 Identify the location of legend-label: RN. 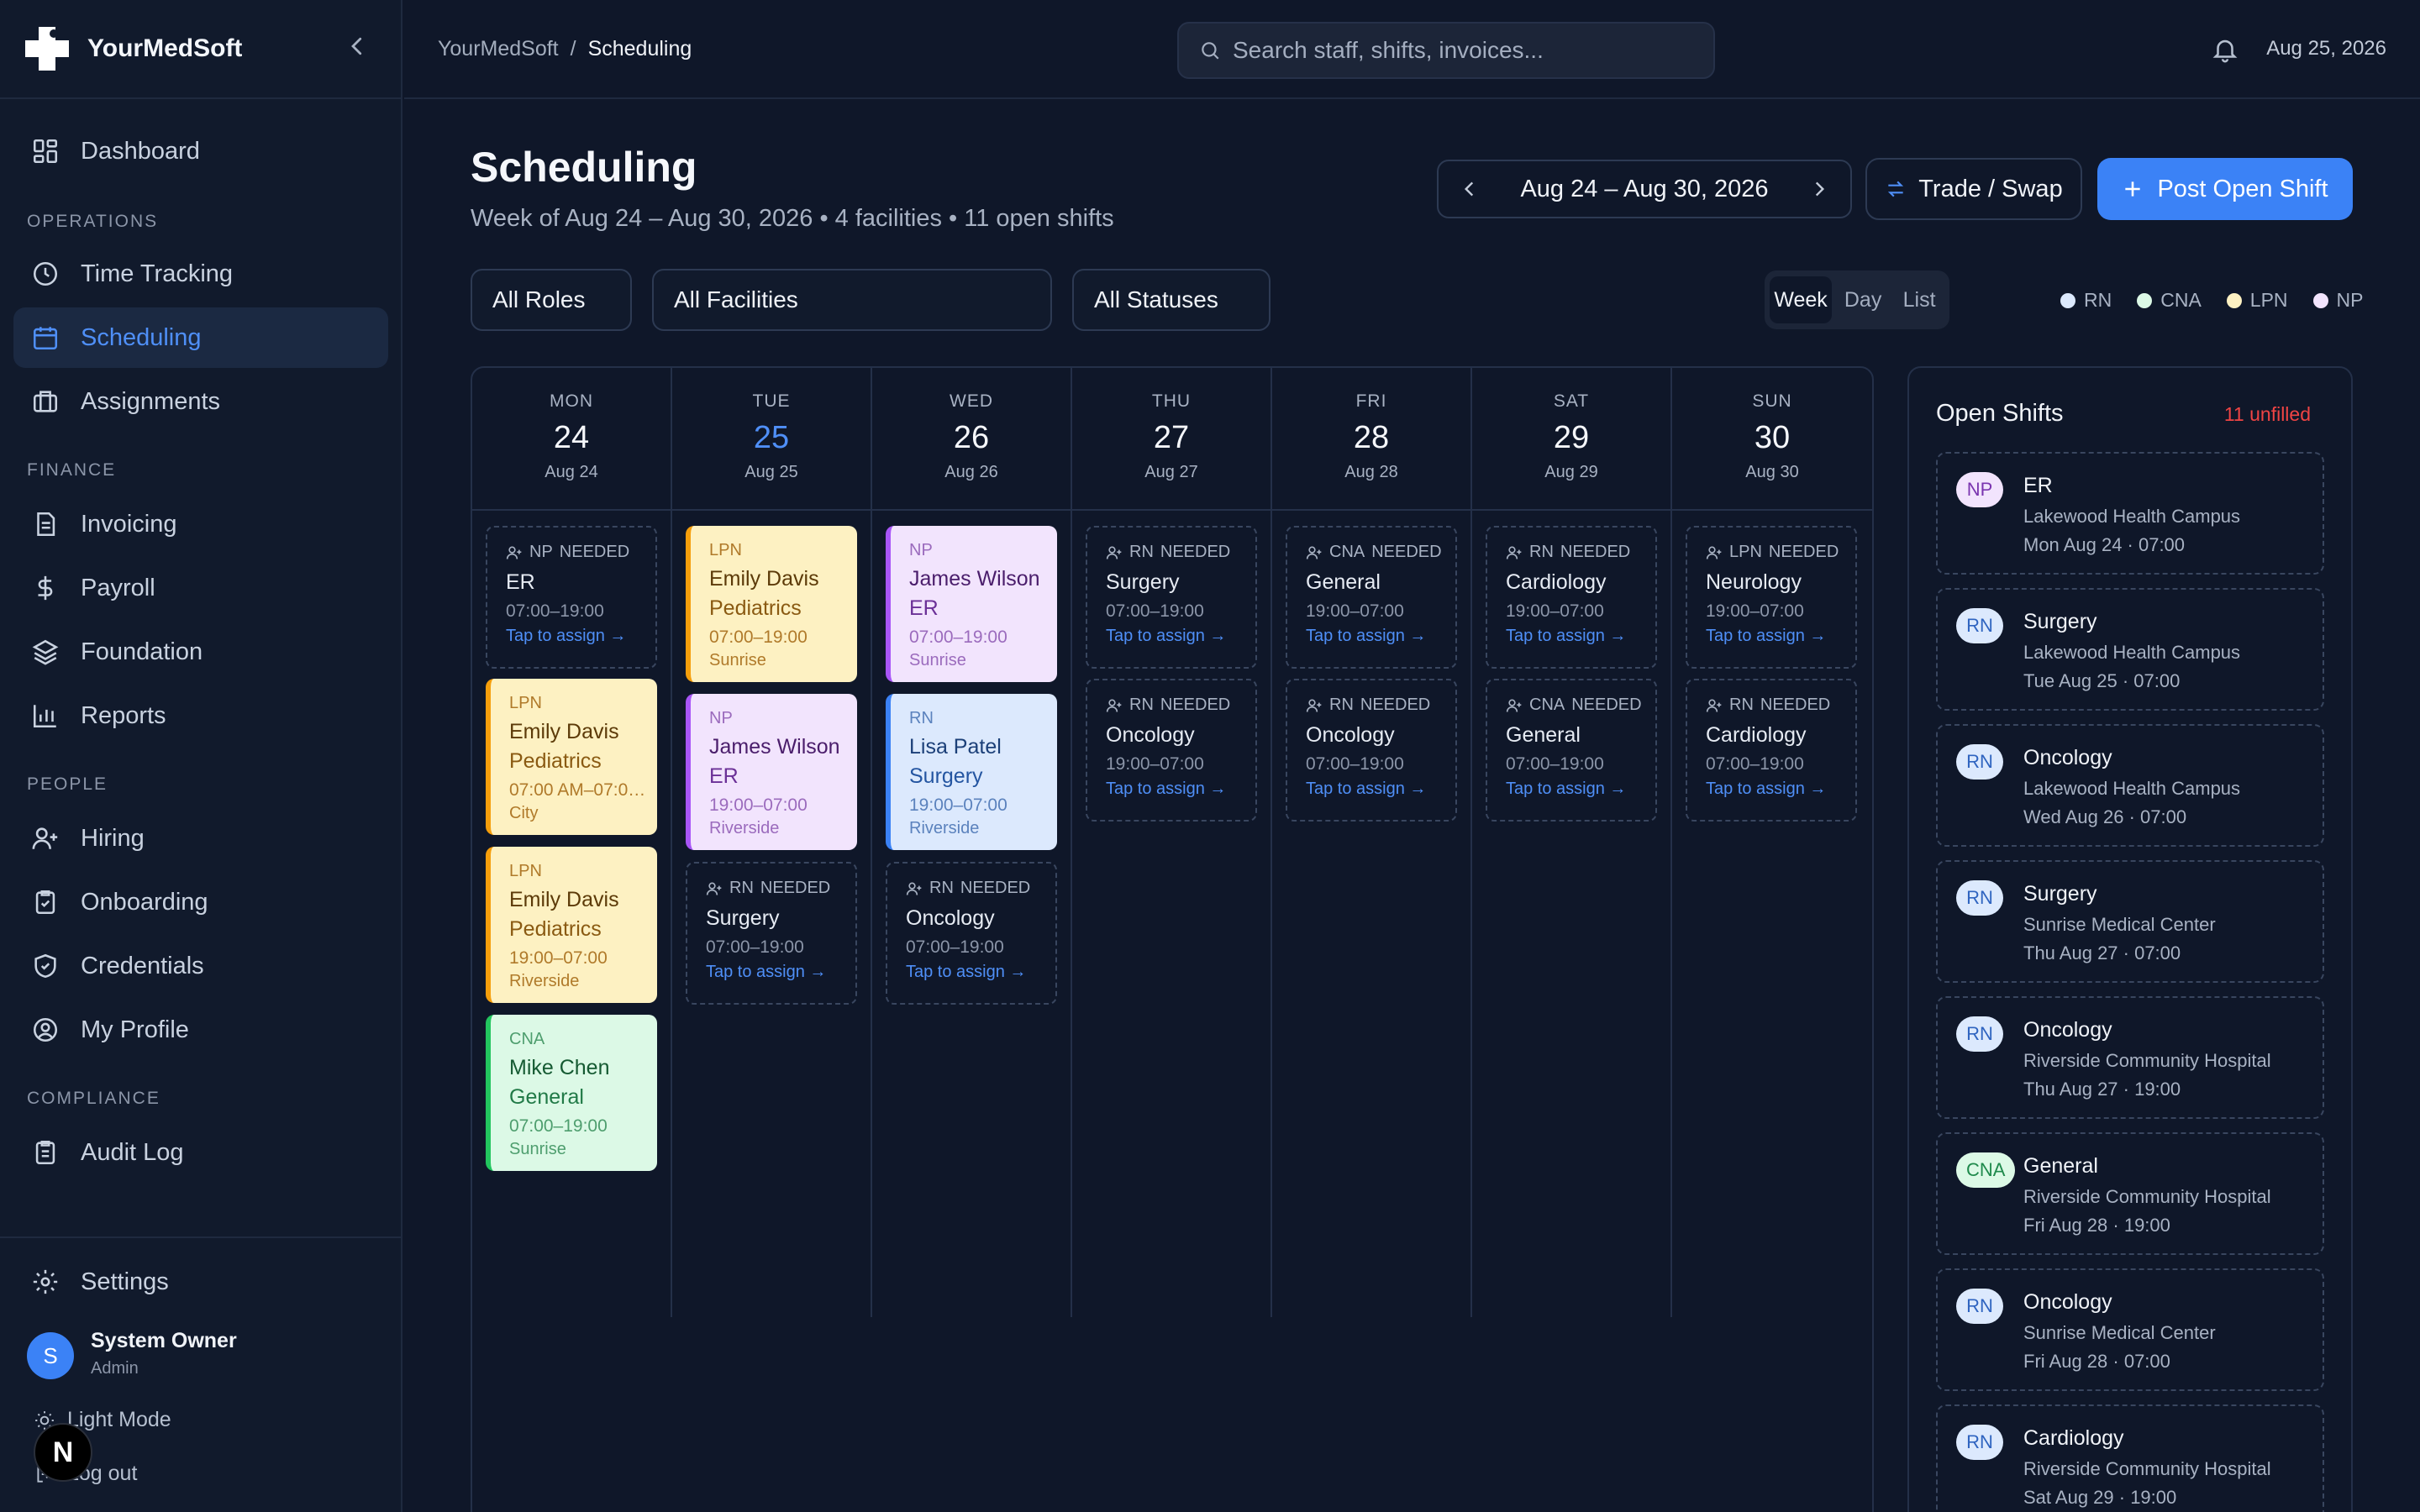
(2098, 300).